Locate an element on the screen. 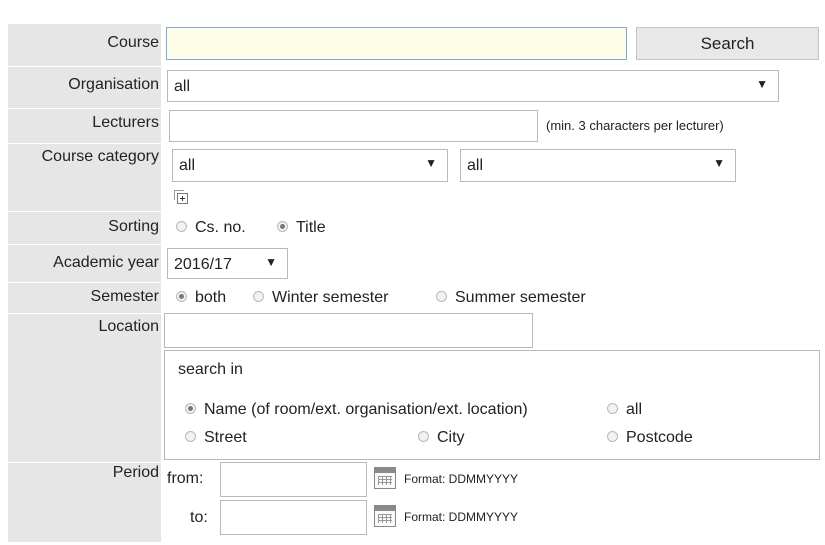 Image resolution: width=825 pixels, height=545 pixels. course-label: Course is located at coordinates (133, 42).